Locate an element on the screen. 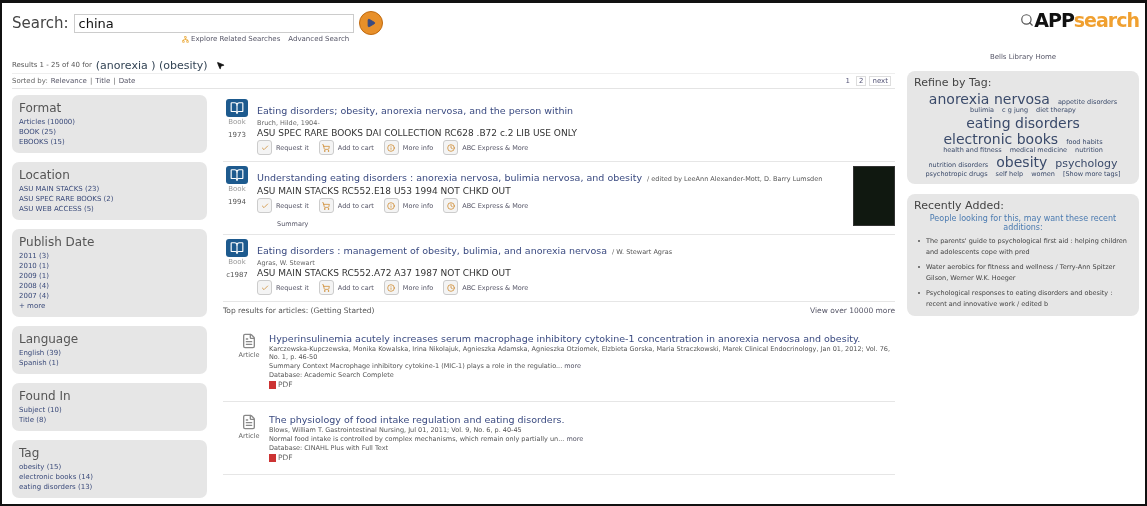 This screenshot has width=1147, height=506. tag-link: eating disorders is located at coordinates (1023, 122).